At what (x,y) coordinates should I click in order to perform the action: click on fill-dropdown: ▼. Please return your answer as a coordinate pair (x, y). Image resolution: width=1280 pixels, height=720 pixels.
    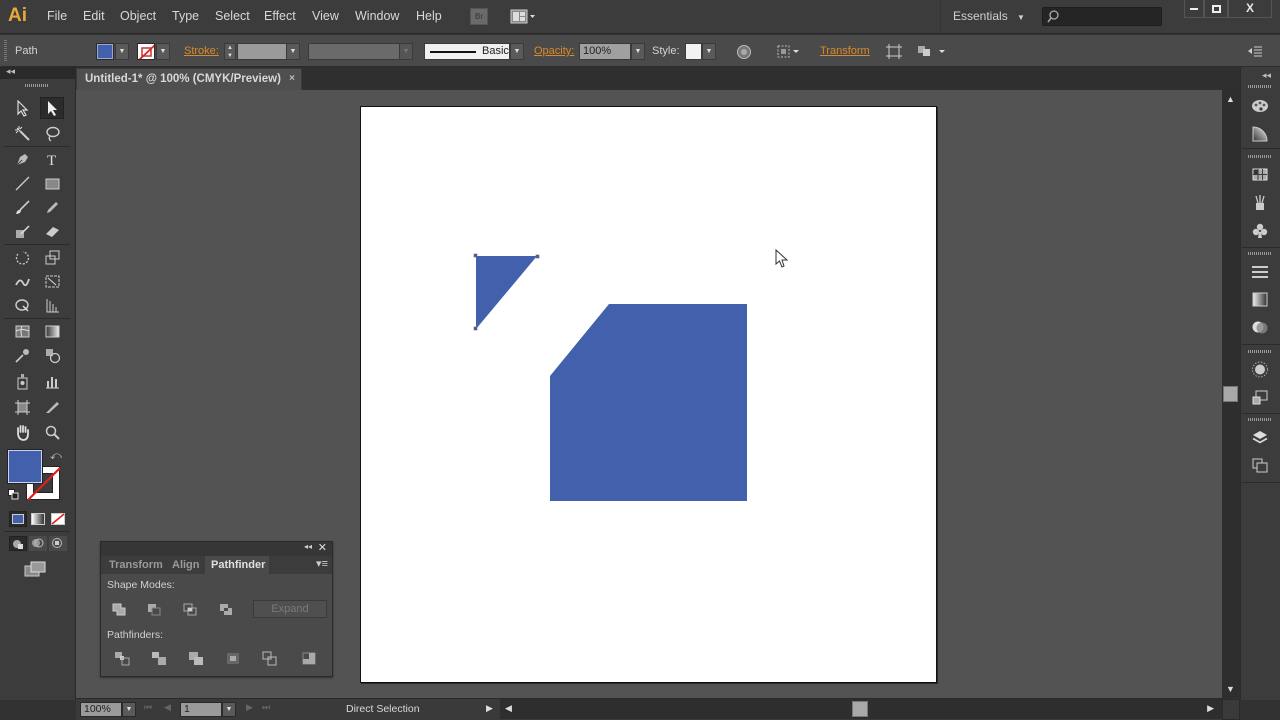
    Looking at the image, I should click on (122, 51).